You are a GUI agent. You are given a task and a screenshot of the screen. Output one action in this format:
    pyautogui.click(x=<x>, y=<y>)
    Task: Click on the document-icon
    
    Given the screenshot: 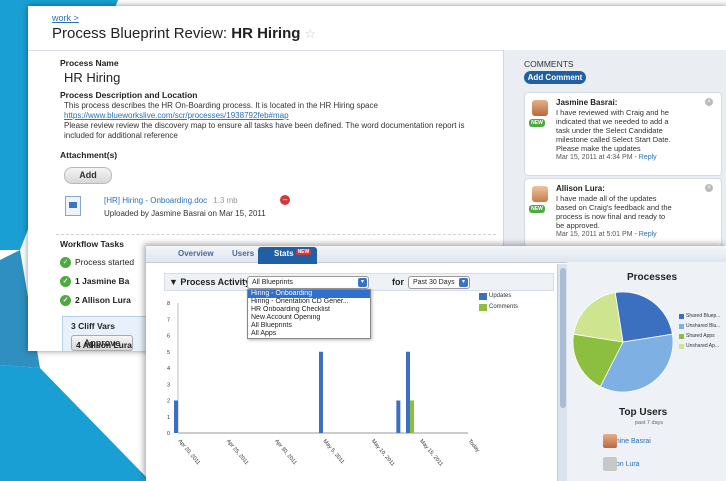 What is the action you would take?
    pyautogui.click(x=73, y=206)
    